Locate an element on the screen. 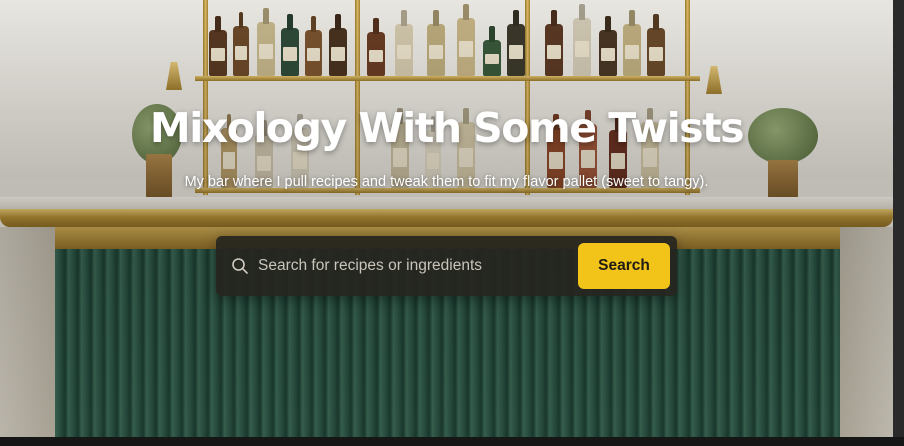 This screenshot has width=904, height=446. window-edge-right is located at coordinates (898, 223).